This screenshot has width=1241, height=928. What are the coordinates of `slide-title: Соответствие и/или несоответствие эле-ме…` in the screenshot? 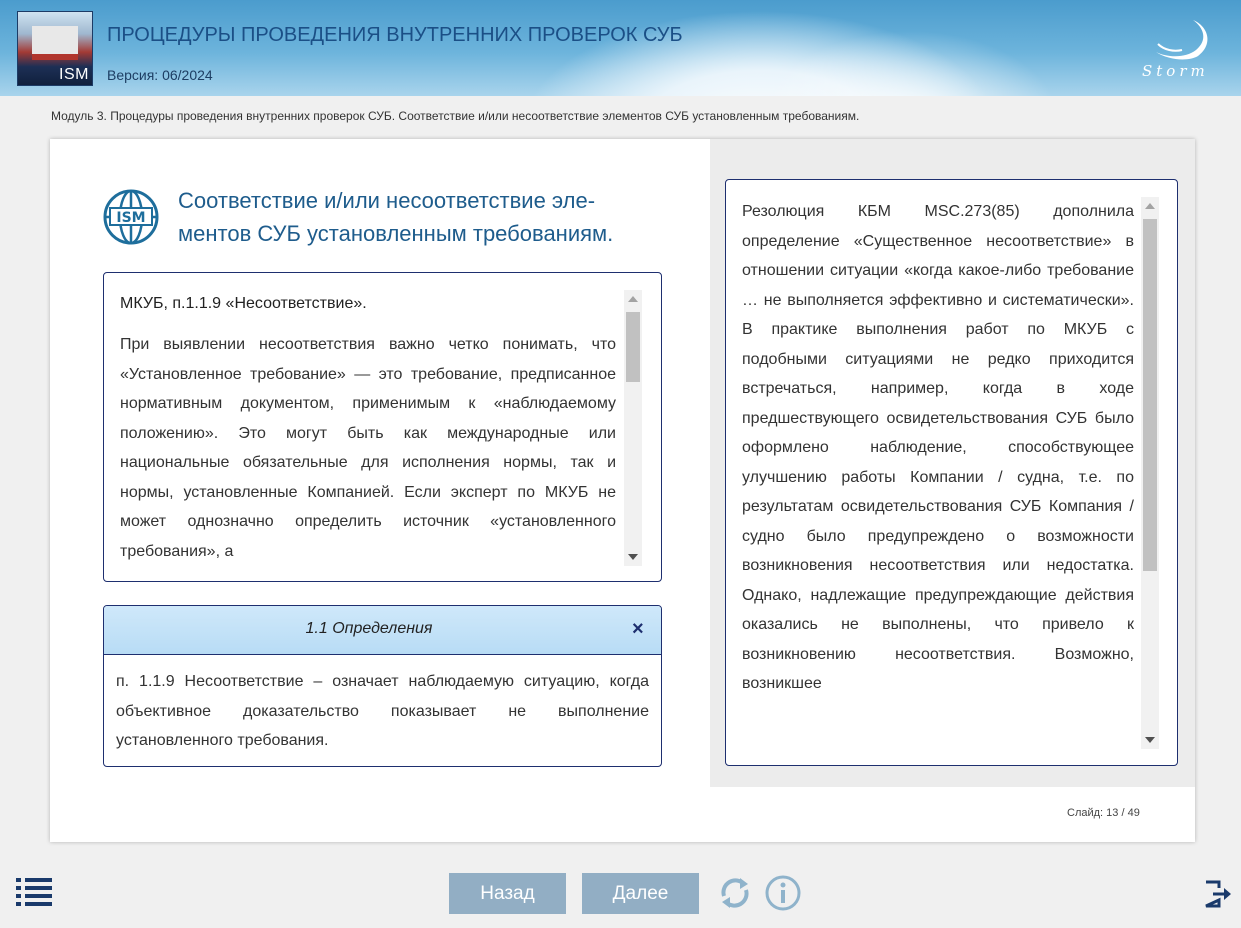 It's located at (396, 217).